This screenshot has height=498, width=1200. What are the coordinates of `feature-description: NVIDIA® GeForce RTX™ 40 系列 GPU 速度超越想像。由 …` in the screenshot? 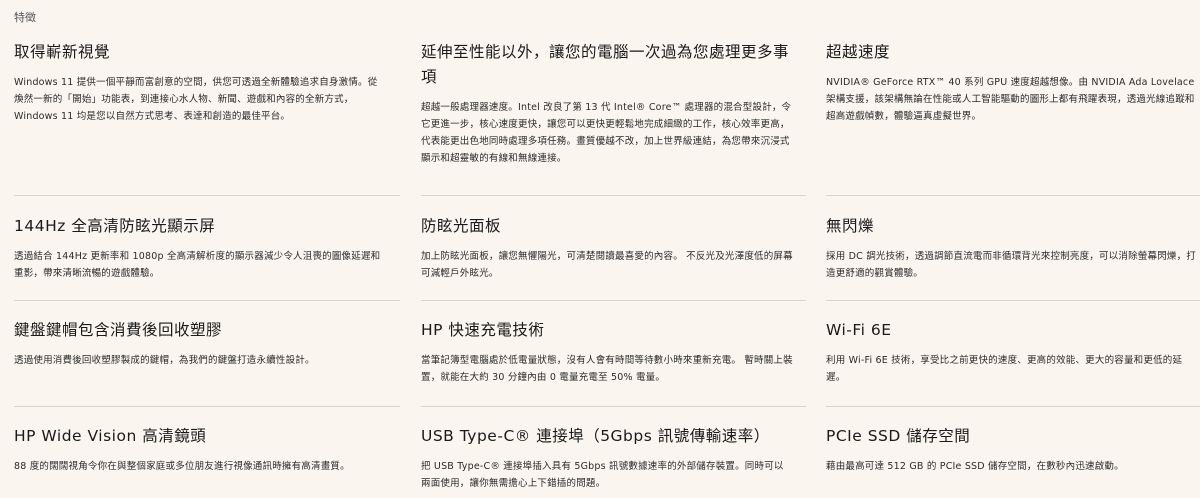 It's located at (1010, 99).